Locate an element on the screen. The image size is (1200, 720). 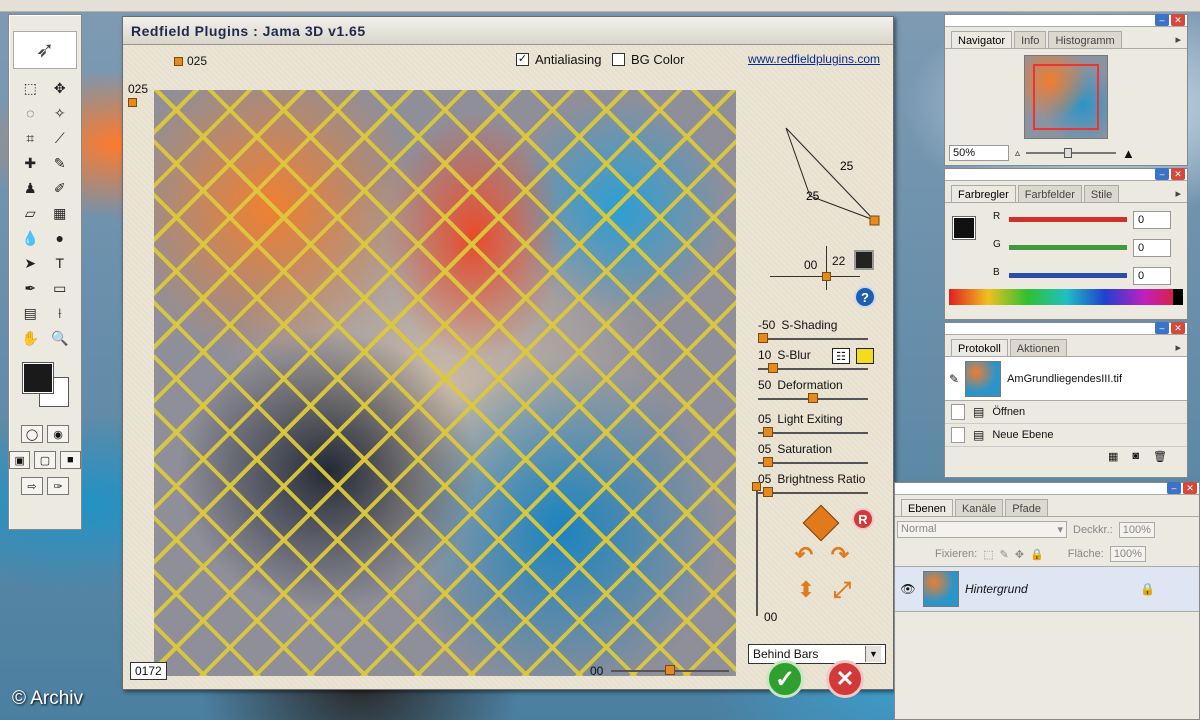
top-counter-handle is located at coordinates (178, 61).